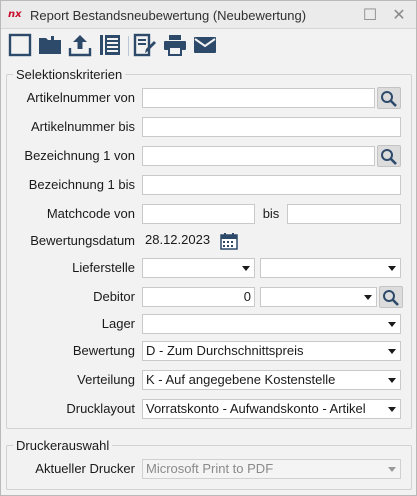 This screenshot has height=496, width=417. I want to click on bezeichnung-von-label: Bezeichnung 1 von, so click(79, 155).